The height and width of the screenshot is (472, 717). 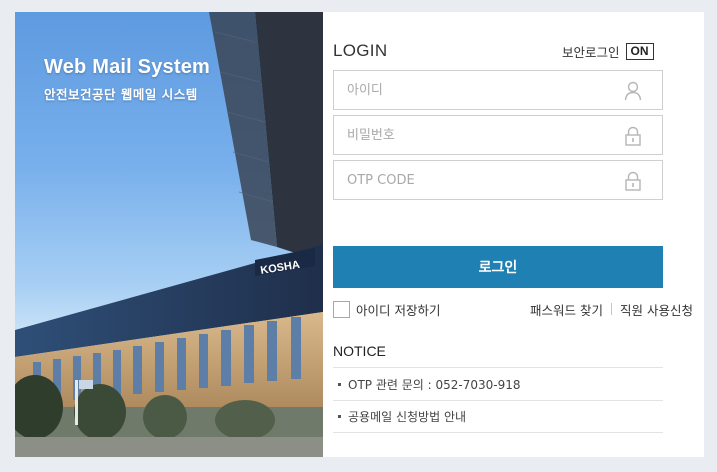 I want to click on password-field, so click(x=498, y=135).